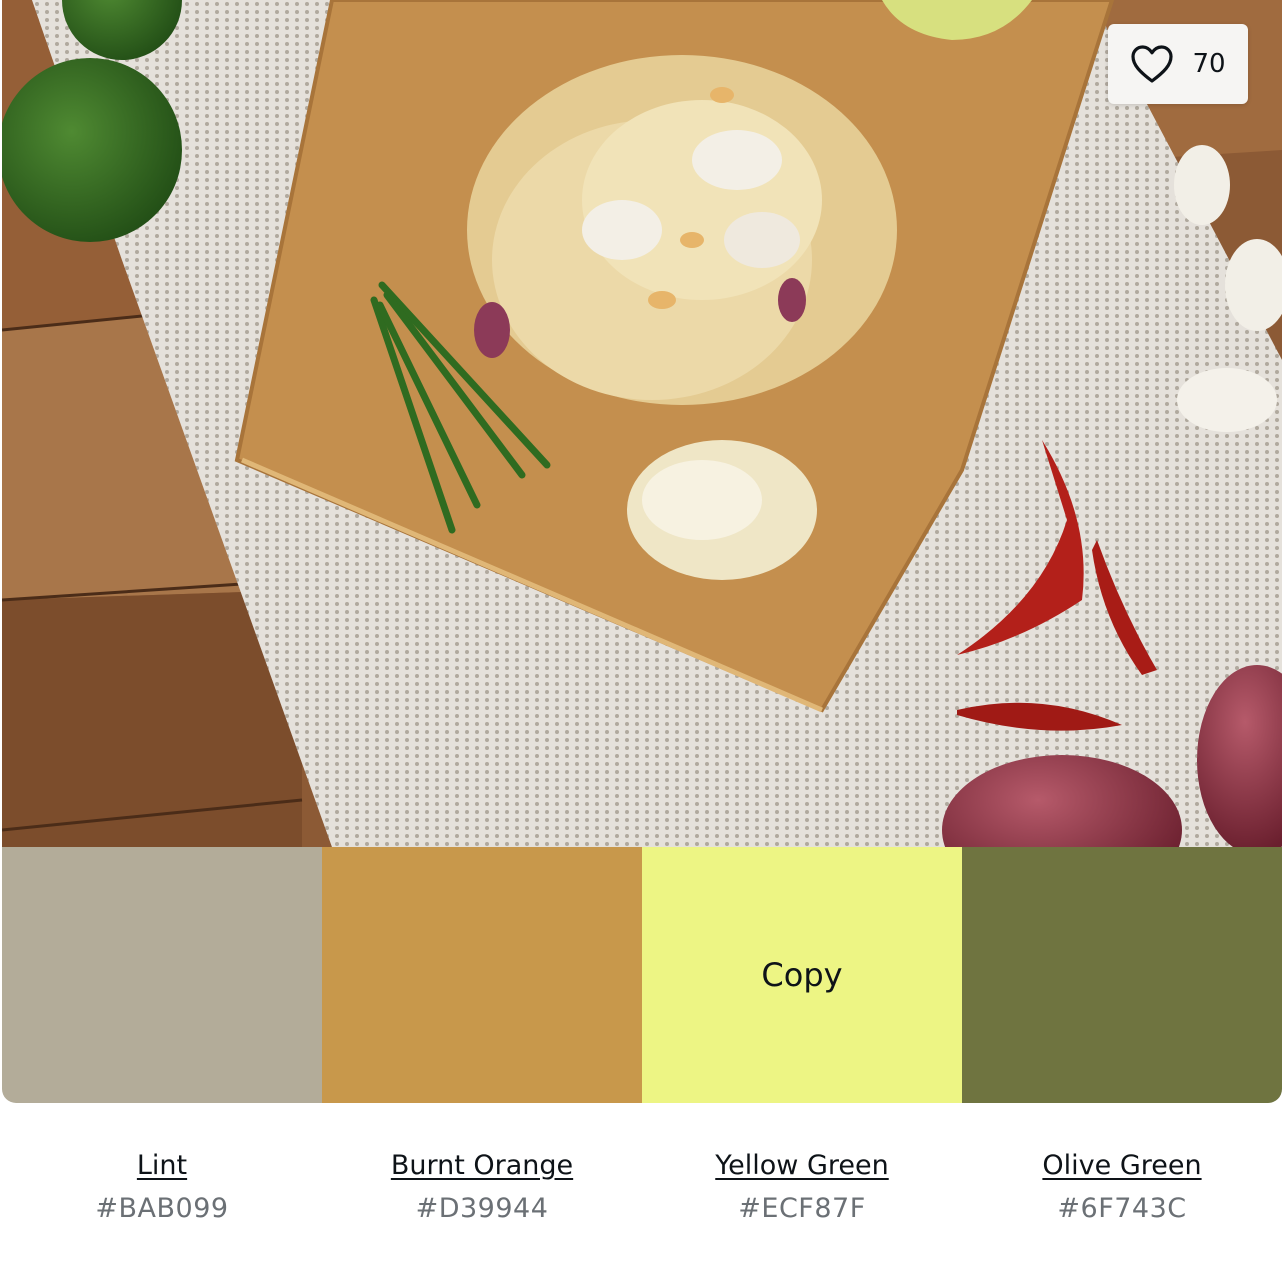 This screenshot has height=1270, width=1288. What do you see at coordinates (482, 1187) in the screenshot?
I see `swatch-label-burnt-orange: Burnt Orange #D39944` at bounding box center [482, 1187].